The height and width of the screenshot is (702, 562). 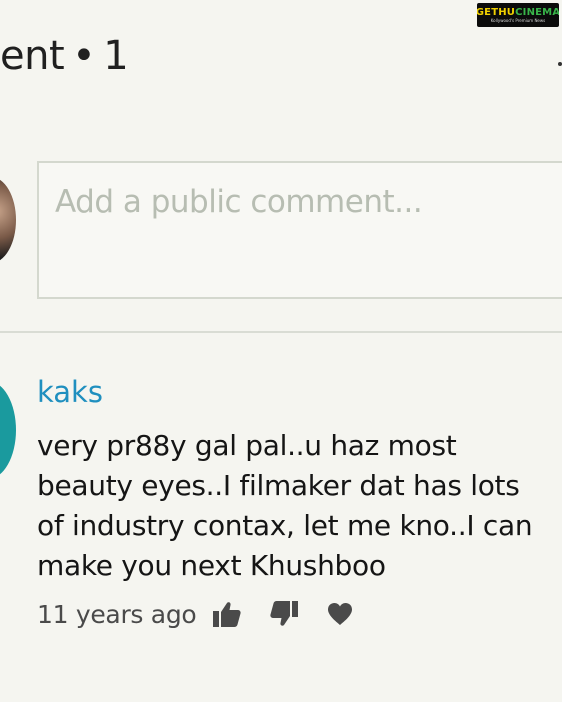 I want to click on thumbs-up-icon, so click(x=227, y=614).